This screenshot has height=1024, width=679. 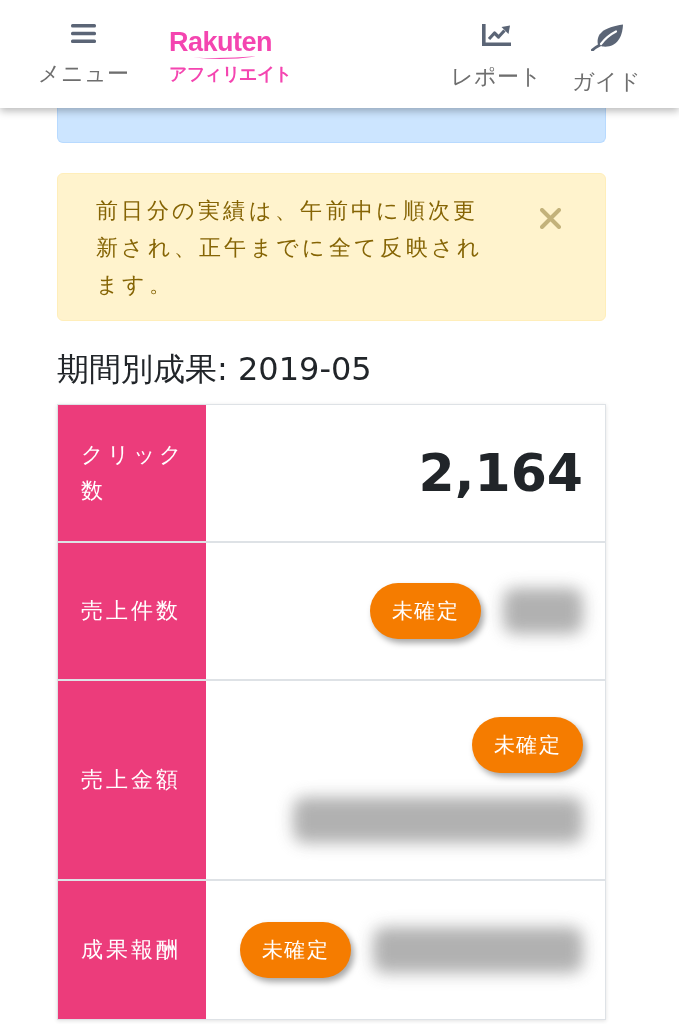 I want to click on menu-button: メニュー, so click(x=83, y=44).